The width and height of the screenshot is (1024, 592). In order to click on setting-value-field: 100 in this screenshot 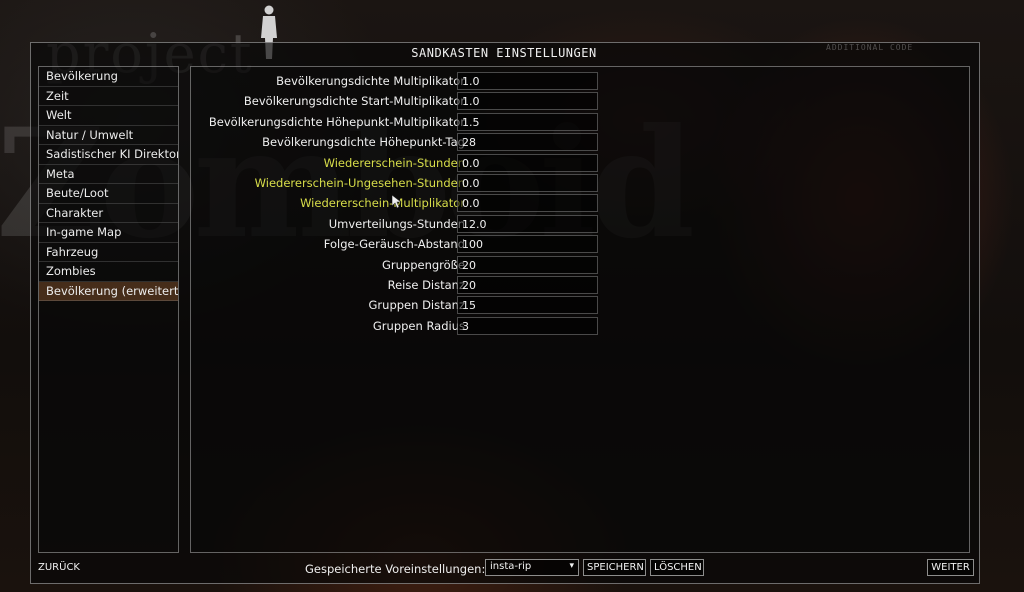, I will do `click(527, 244)`.